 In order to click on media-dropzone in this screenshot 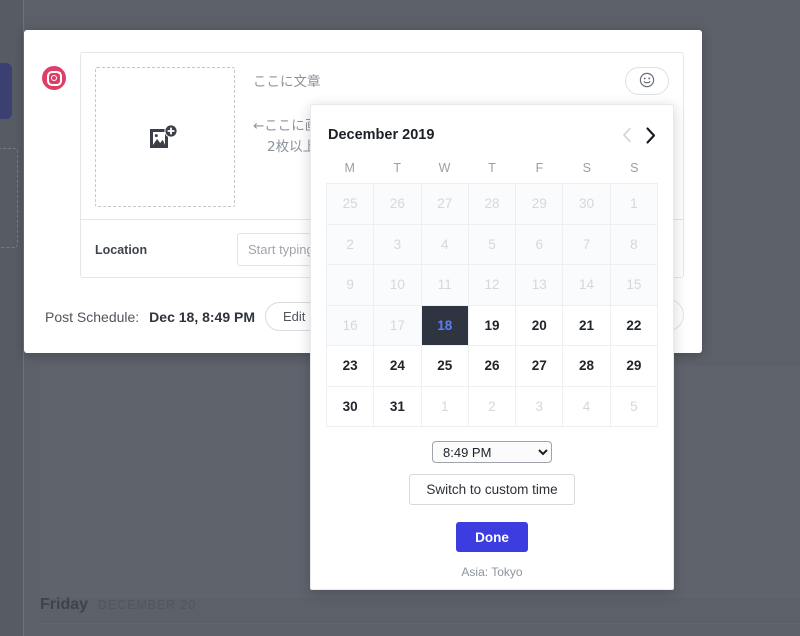, I will do `click(165, 137)`.